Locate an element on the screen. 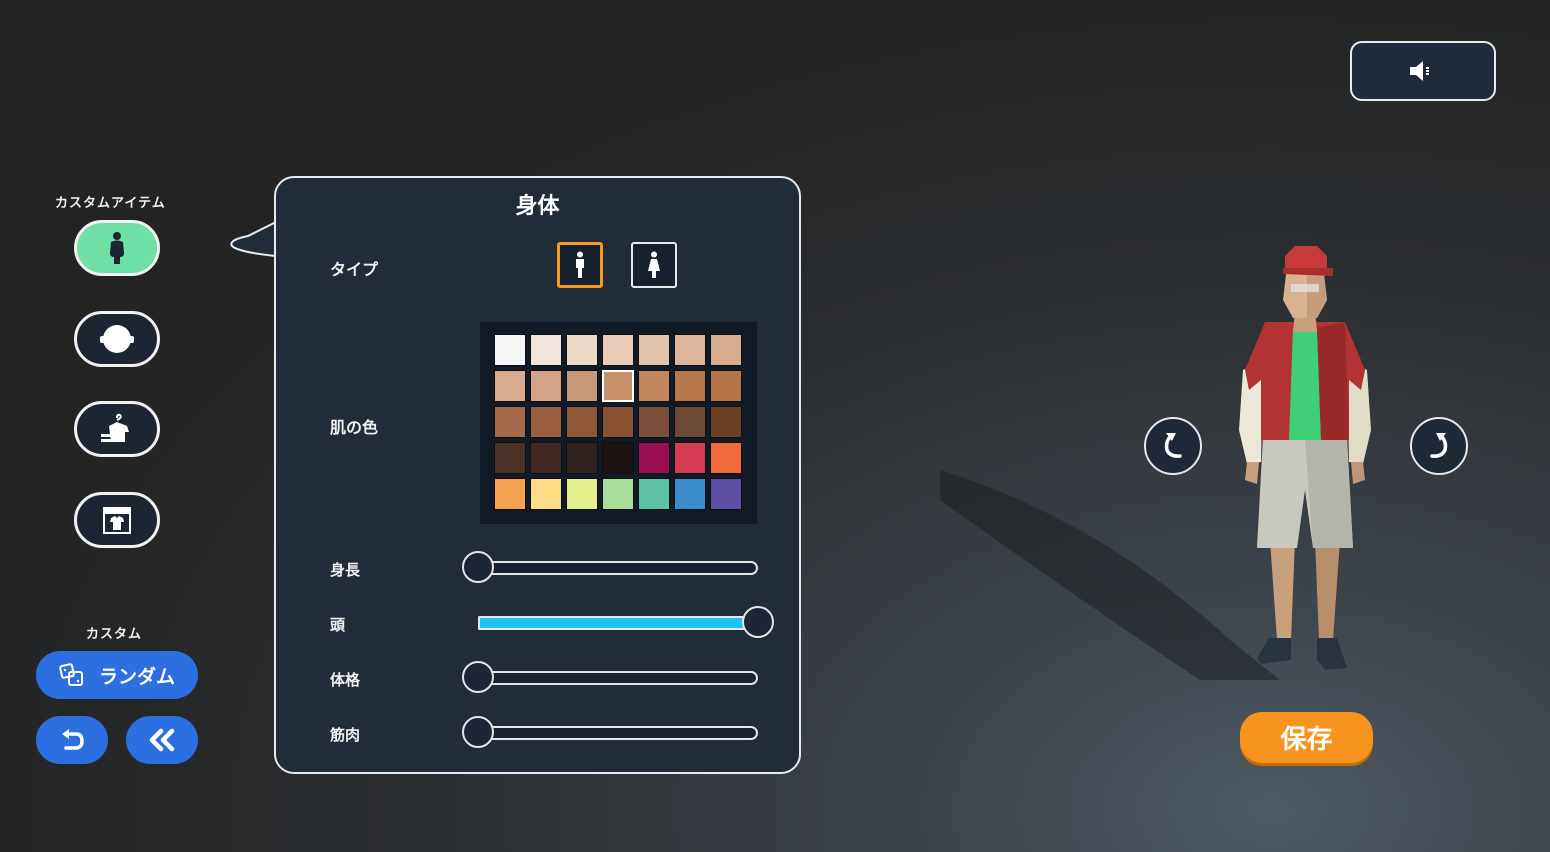 The image size is (1550, 852). sidebar-item-outfit is located at coordinates (117, 429).